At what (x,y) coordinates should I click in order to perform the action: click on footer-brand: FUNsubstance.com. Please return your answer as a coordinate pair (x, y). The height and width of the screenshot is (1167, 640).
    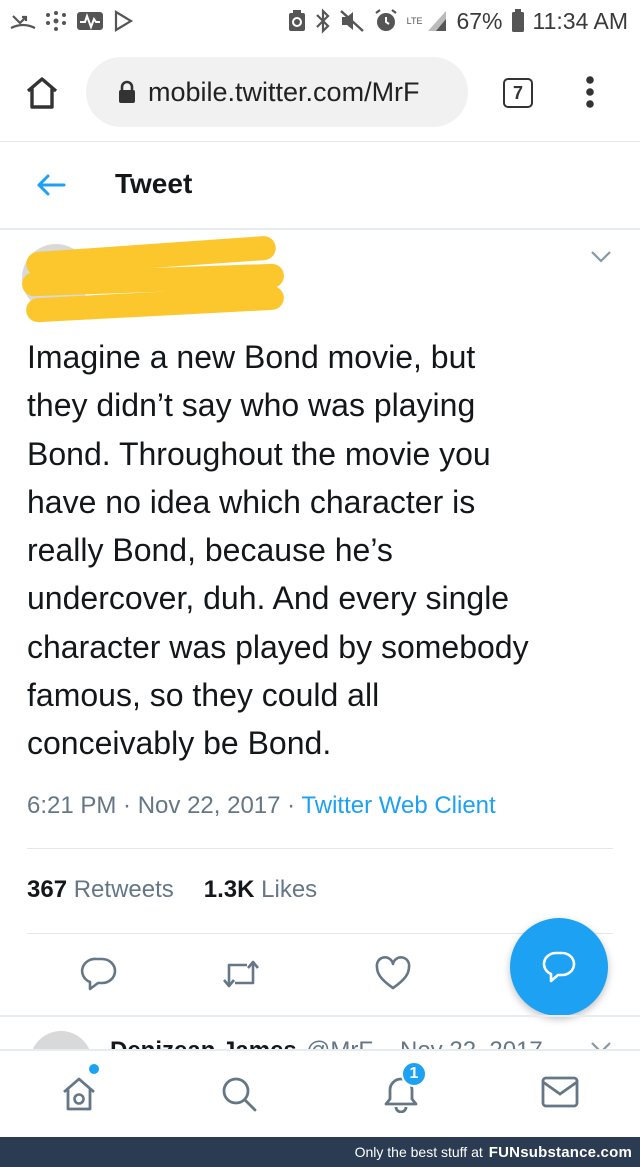
    Looking at the image, I should click on (560, 1152).